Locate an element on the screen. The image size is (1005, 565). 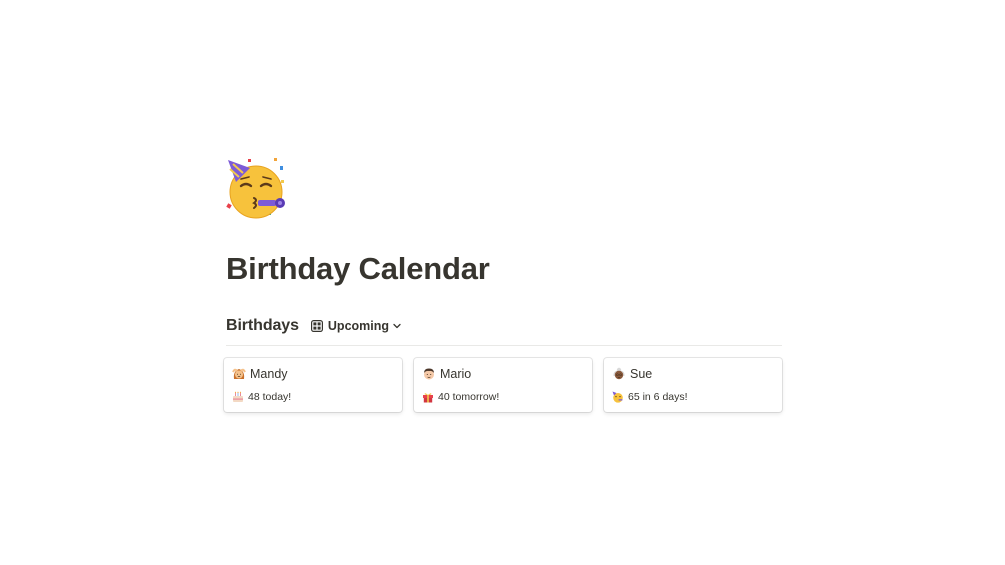
view-label: Upcoming is located at coordinates (358, 326).